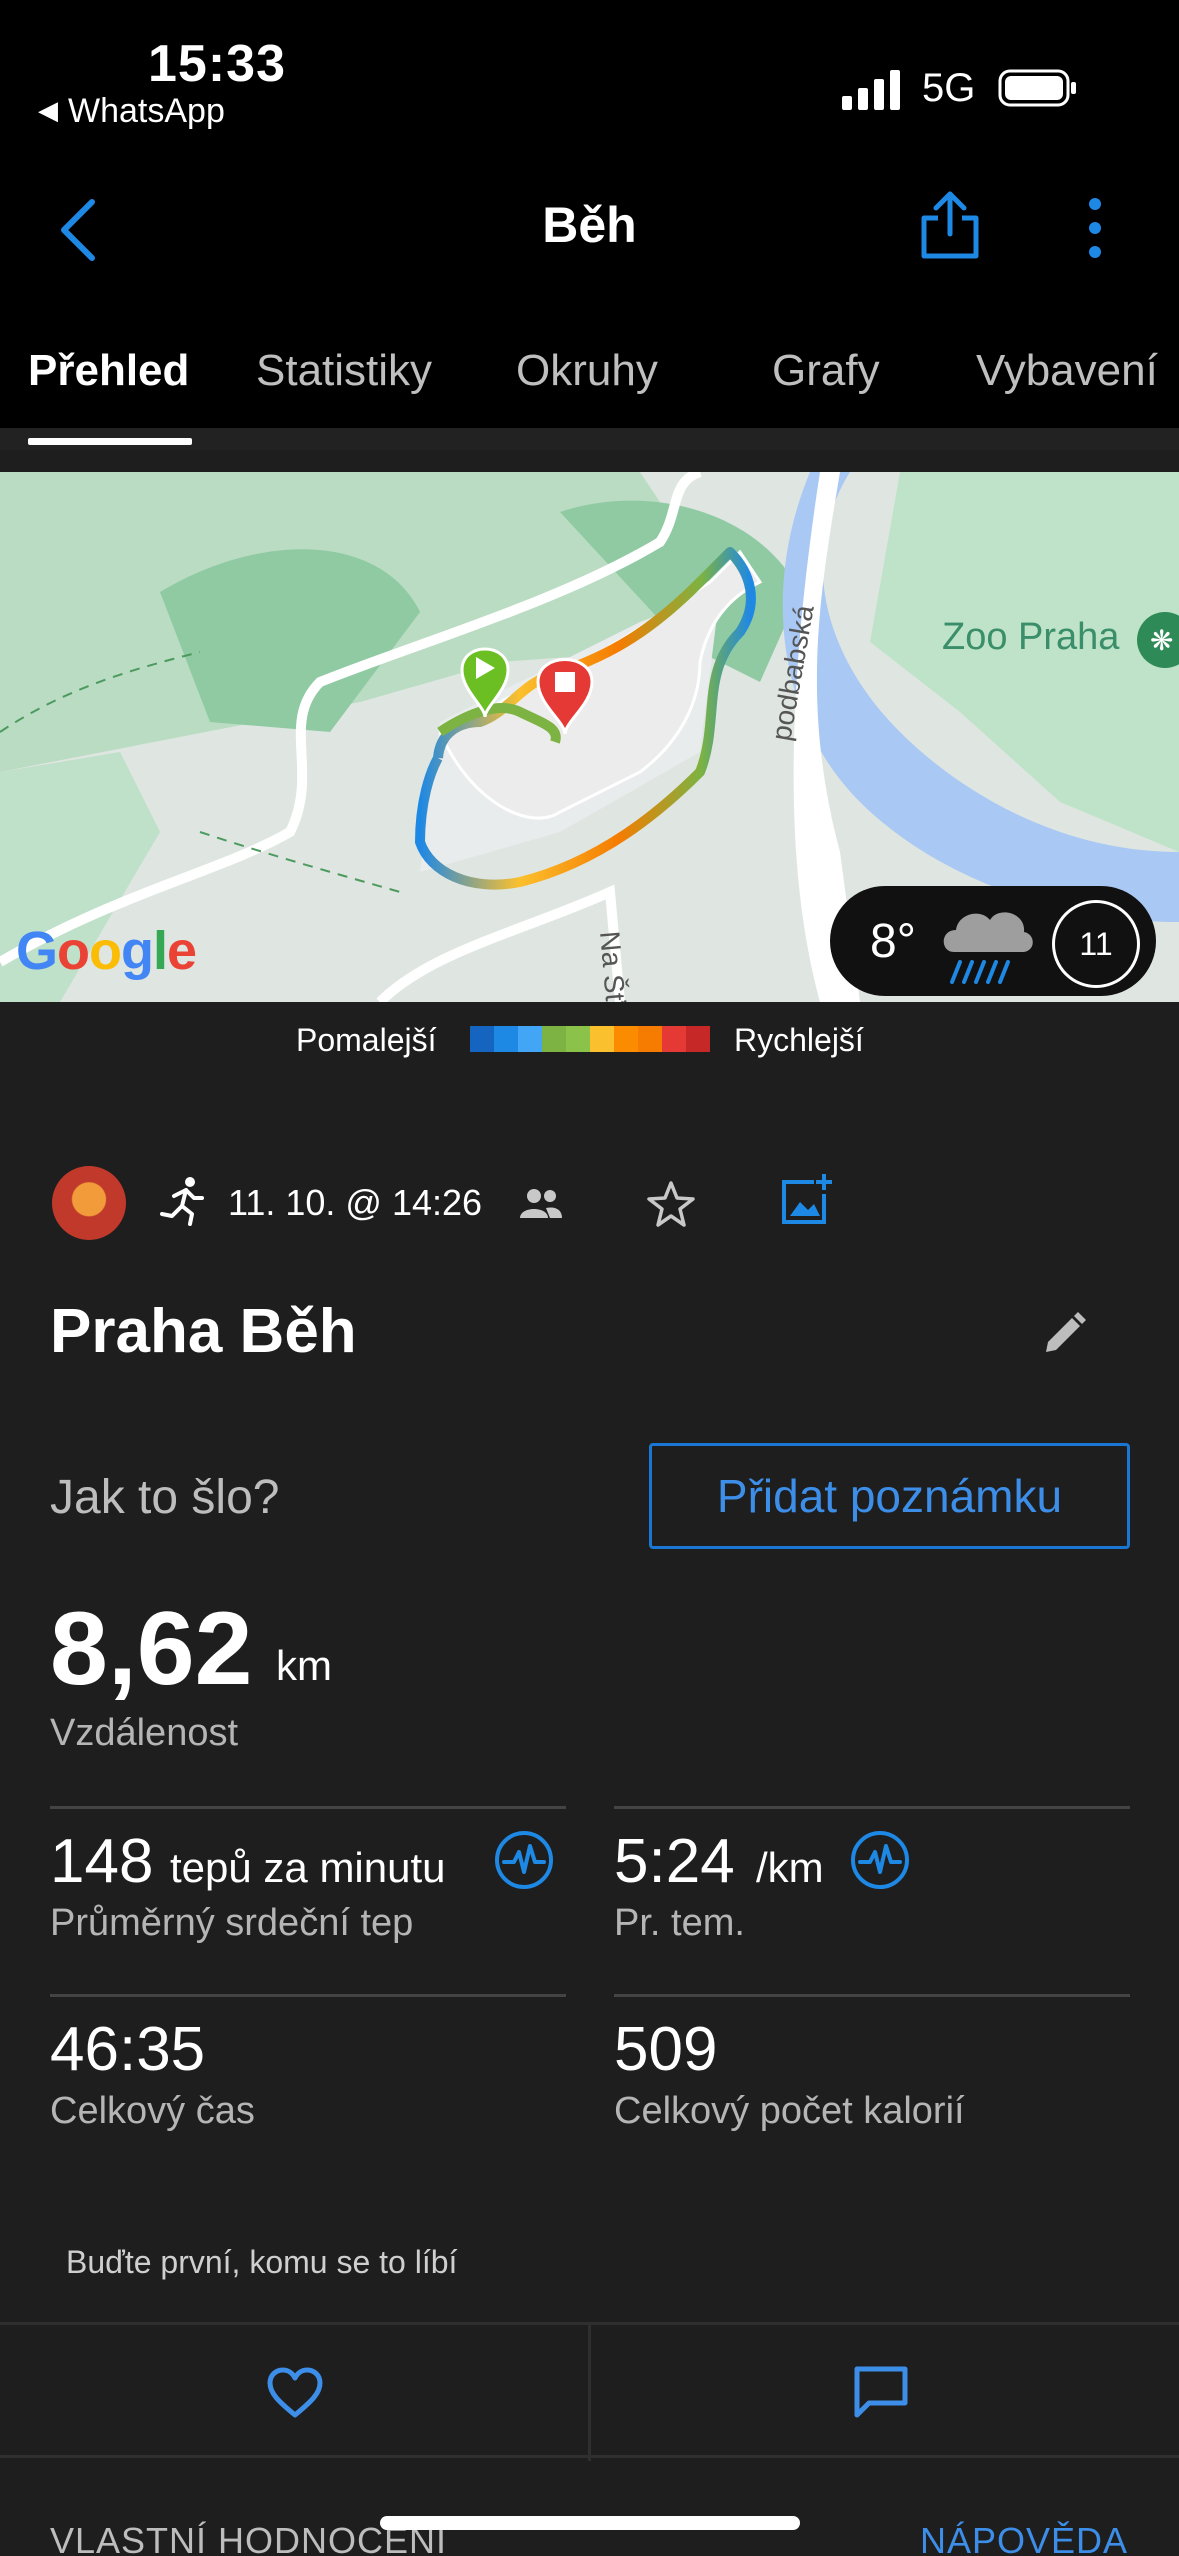 This screenshot has height=2556, width=1179. What do you see at coordinates (826, 371) in the screenshot?
I see `tab-grafy: Grafy` at bounding box center [826, 371].